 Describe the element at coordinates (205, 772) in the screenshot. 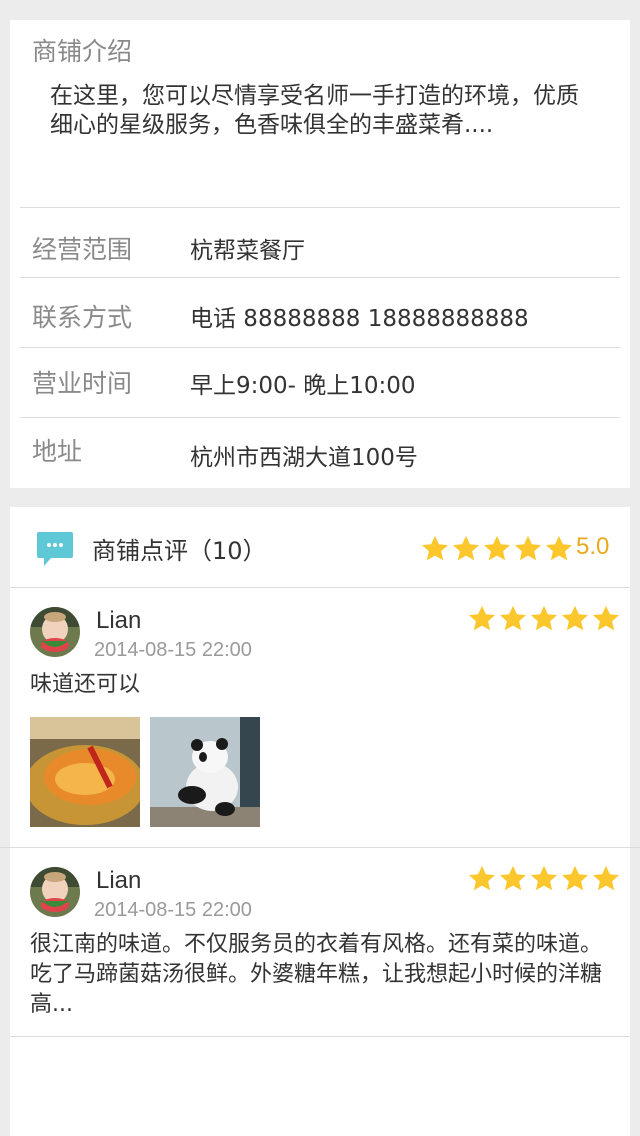

I see `review-photo-panda` at that location.